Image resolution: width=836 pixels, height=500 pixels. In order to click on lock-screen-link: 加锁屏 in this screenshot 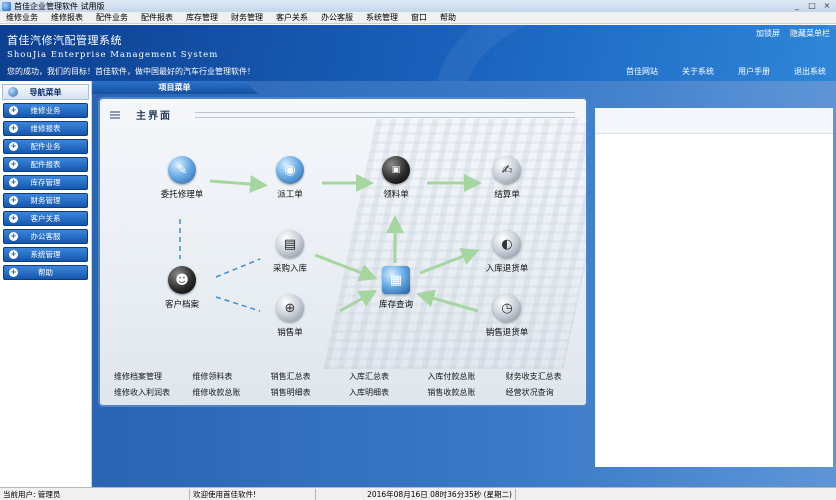, I will do `click(768, 33)`.